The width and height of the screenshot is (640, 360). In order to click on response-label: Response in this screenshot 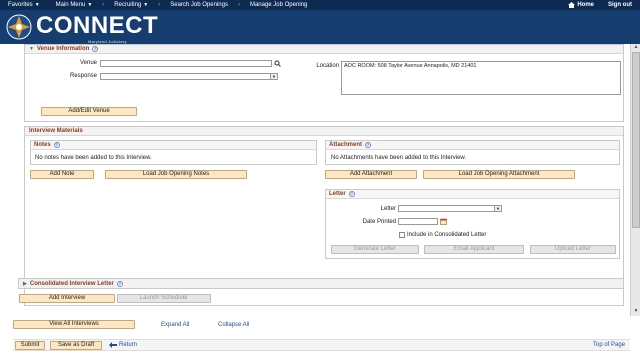, I will do `click(83, 76)`.